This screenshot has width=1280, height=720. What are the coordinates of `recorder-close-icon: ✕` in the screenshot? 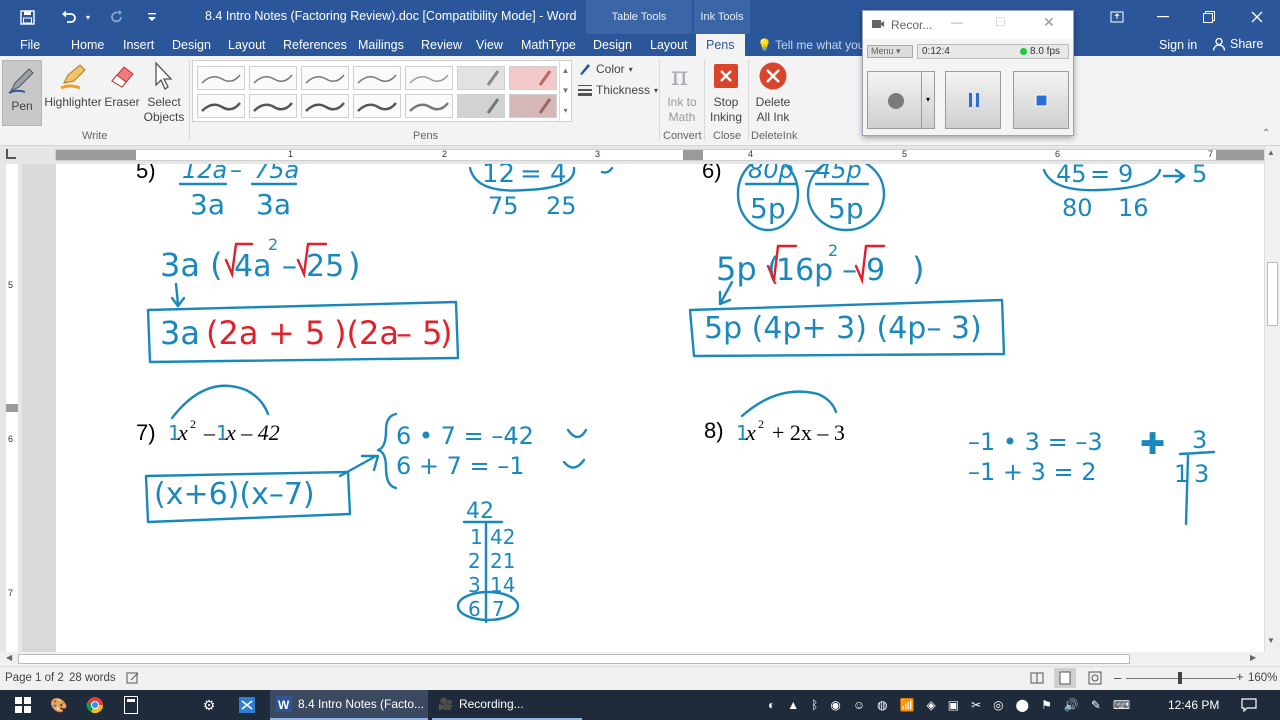 It's located at (1049, 22).